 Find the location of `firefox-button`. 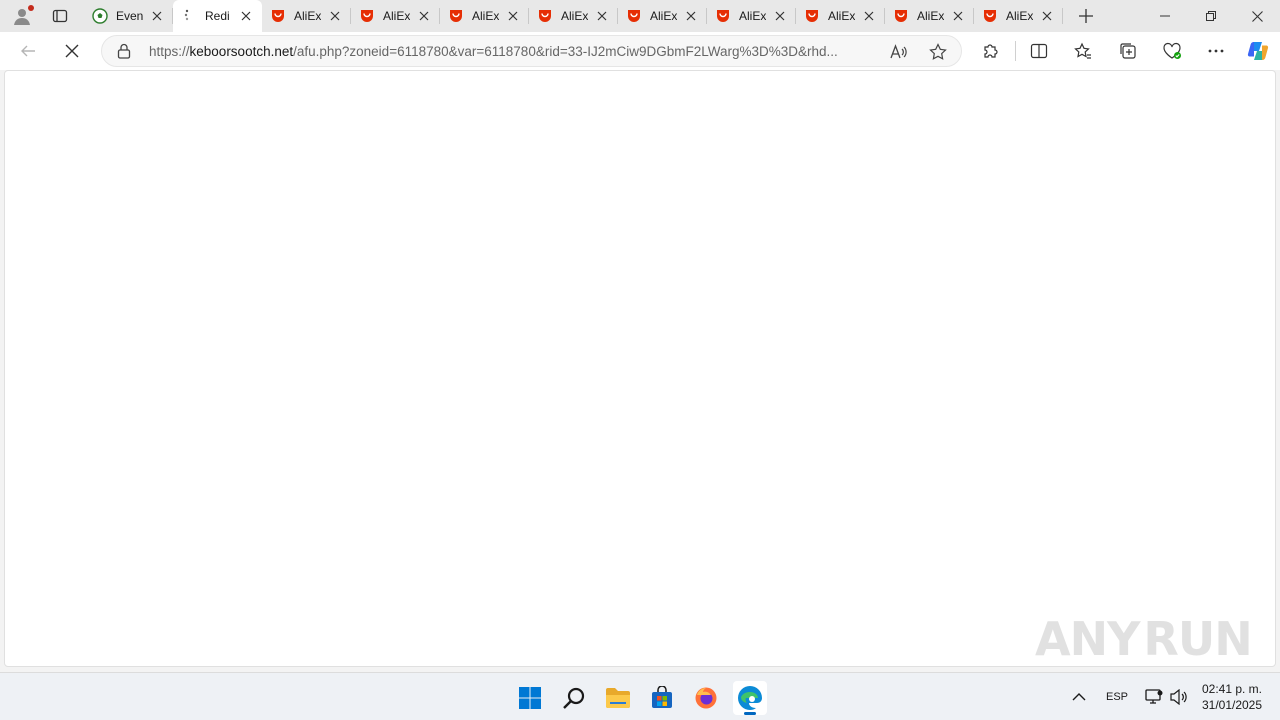

firefox-button is located at coordinates (706, 698).